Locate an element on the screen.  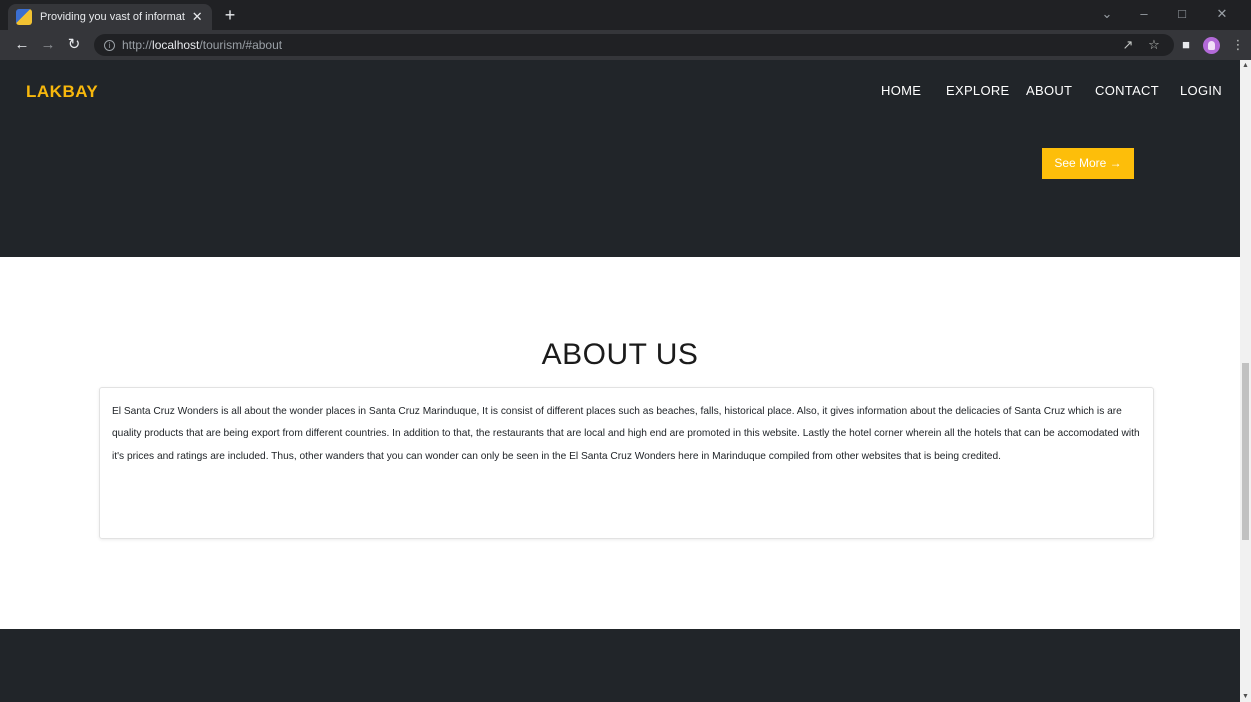
see-more-button: See More → is located at coordinates (1088, 163).